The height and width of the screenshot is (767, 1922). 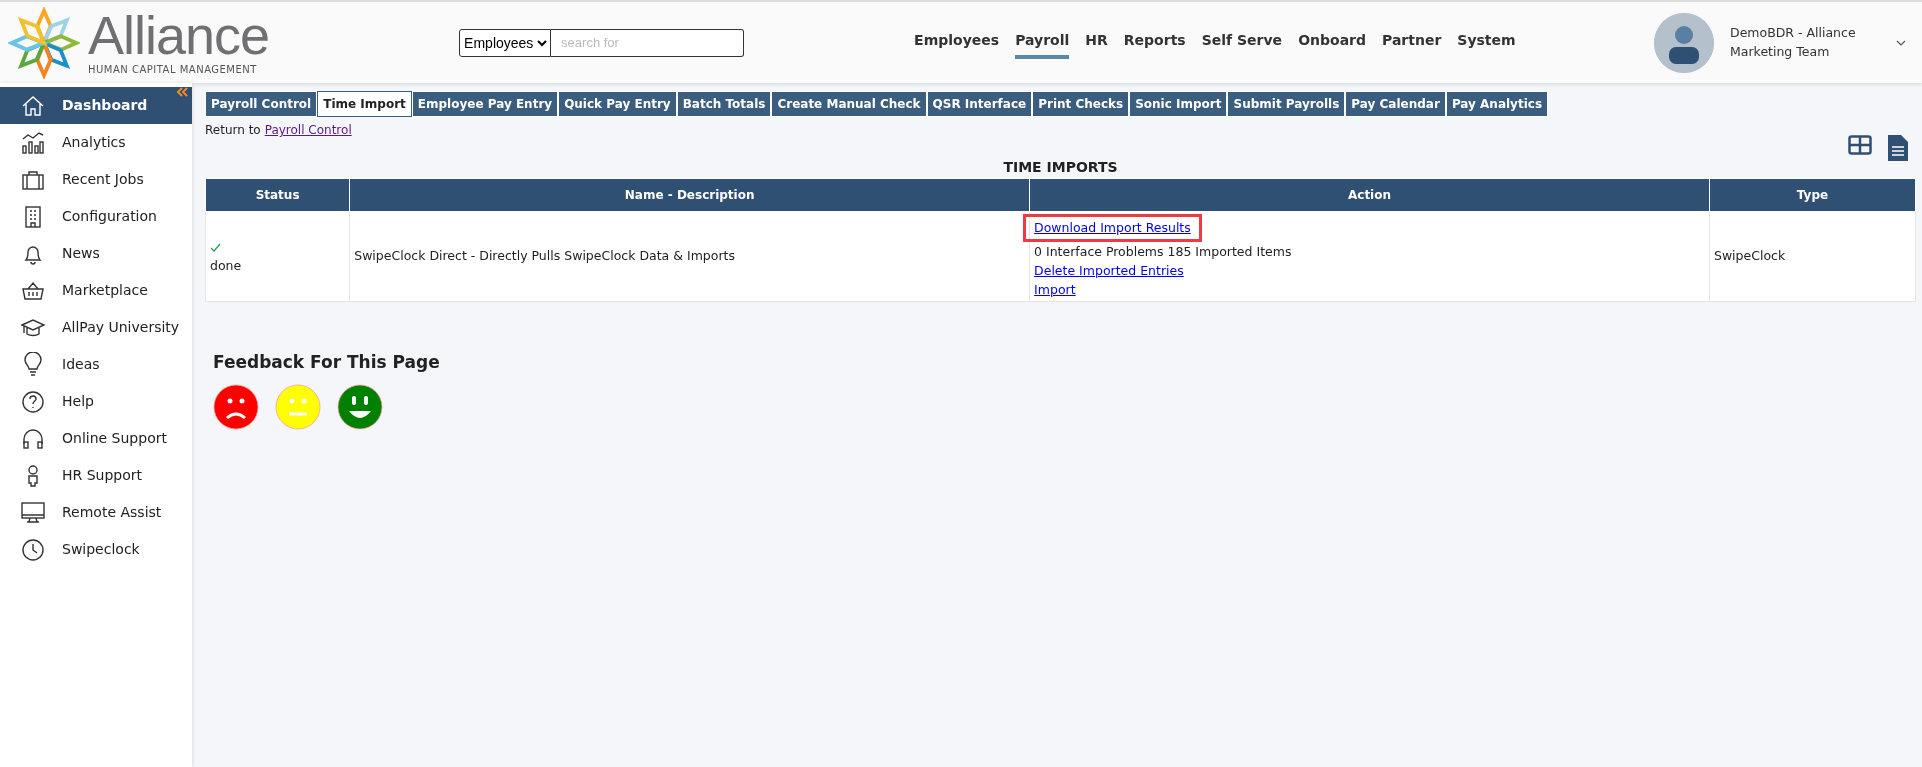 I want to click on tab: QSR Interface, so click(x=979, y=104).